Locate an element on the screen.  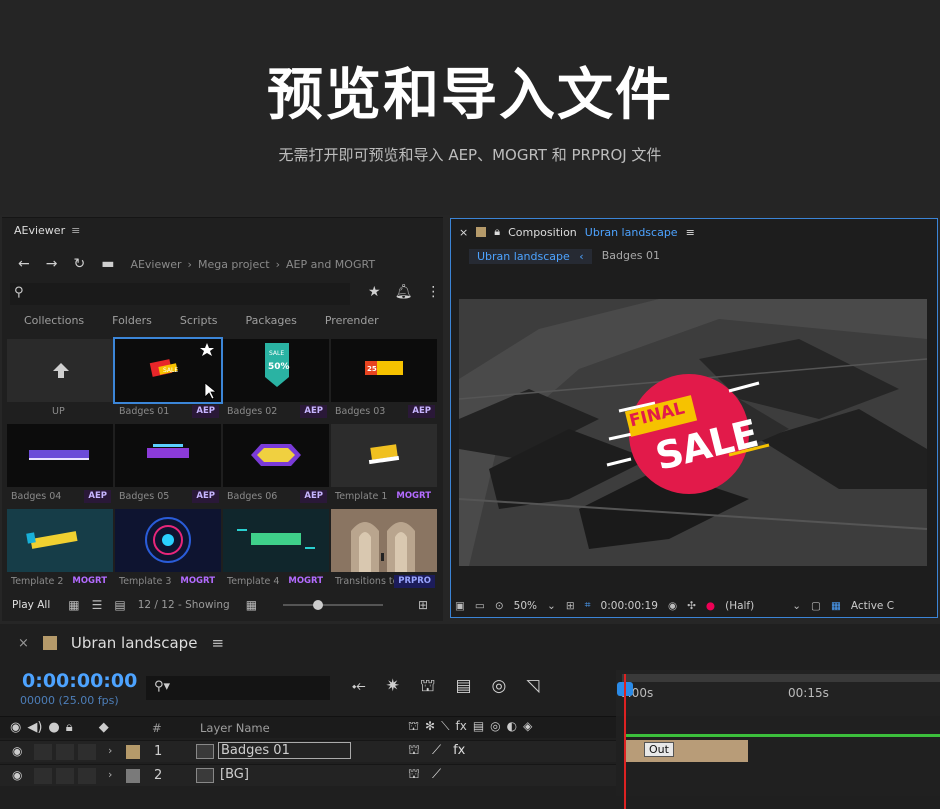
graph-editor-icon: ◹ is located at coordinates (532, 687).